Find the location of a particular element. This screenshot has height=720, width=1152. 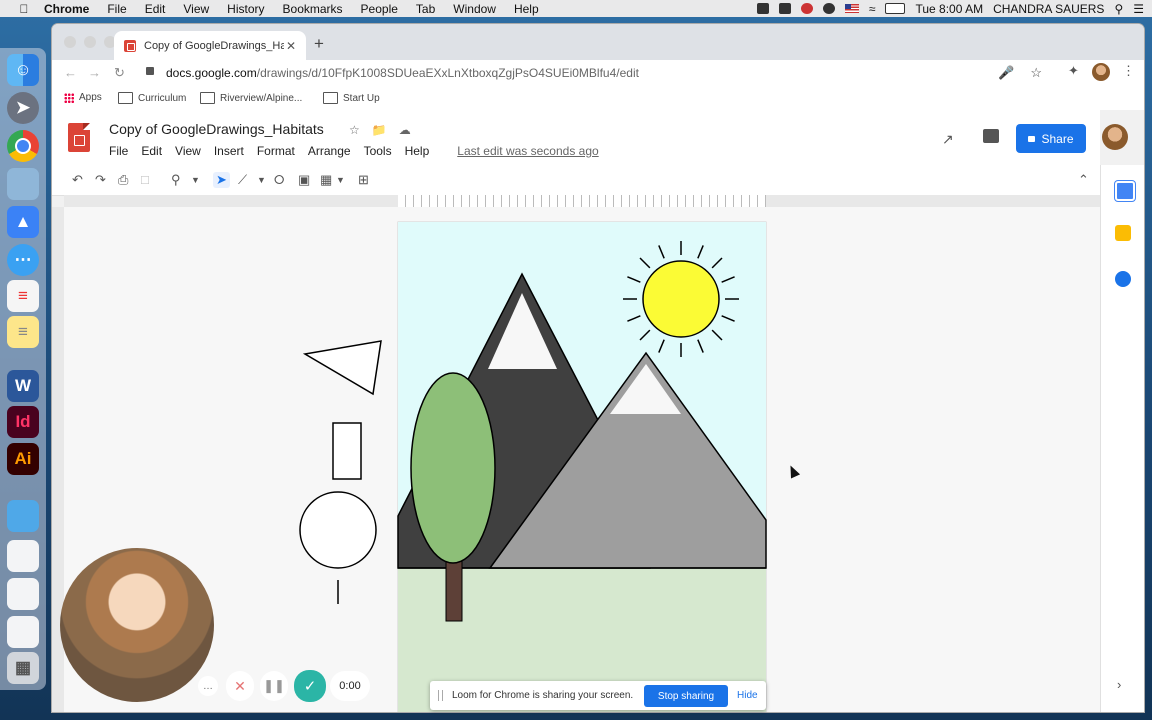

preview-icon is located at coordinates (23, 184).